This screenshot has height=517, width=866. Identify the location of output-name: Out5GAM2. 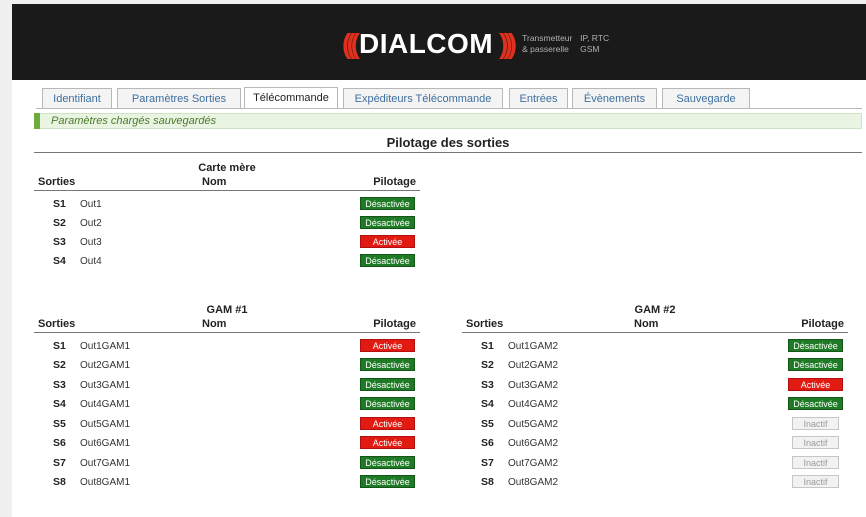
(533, 424).